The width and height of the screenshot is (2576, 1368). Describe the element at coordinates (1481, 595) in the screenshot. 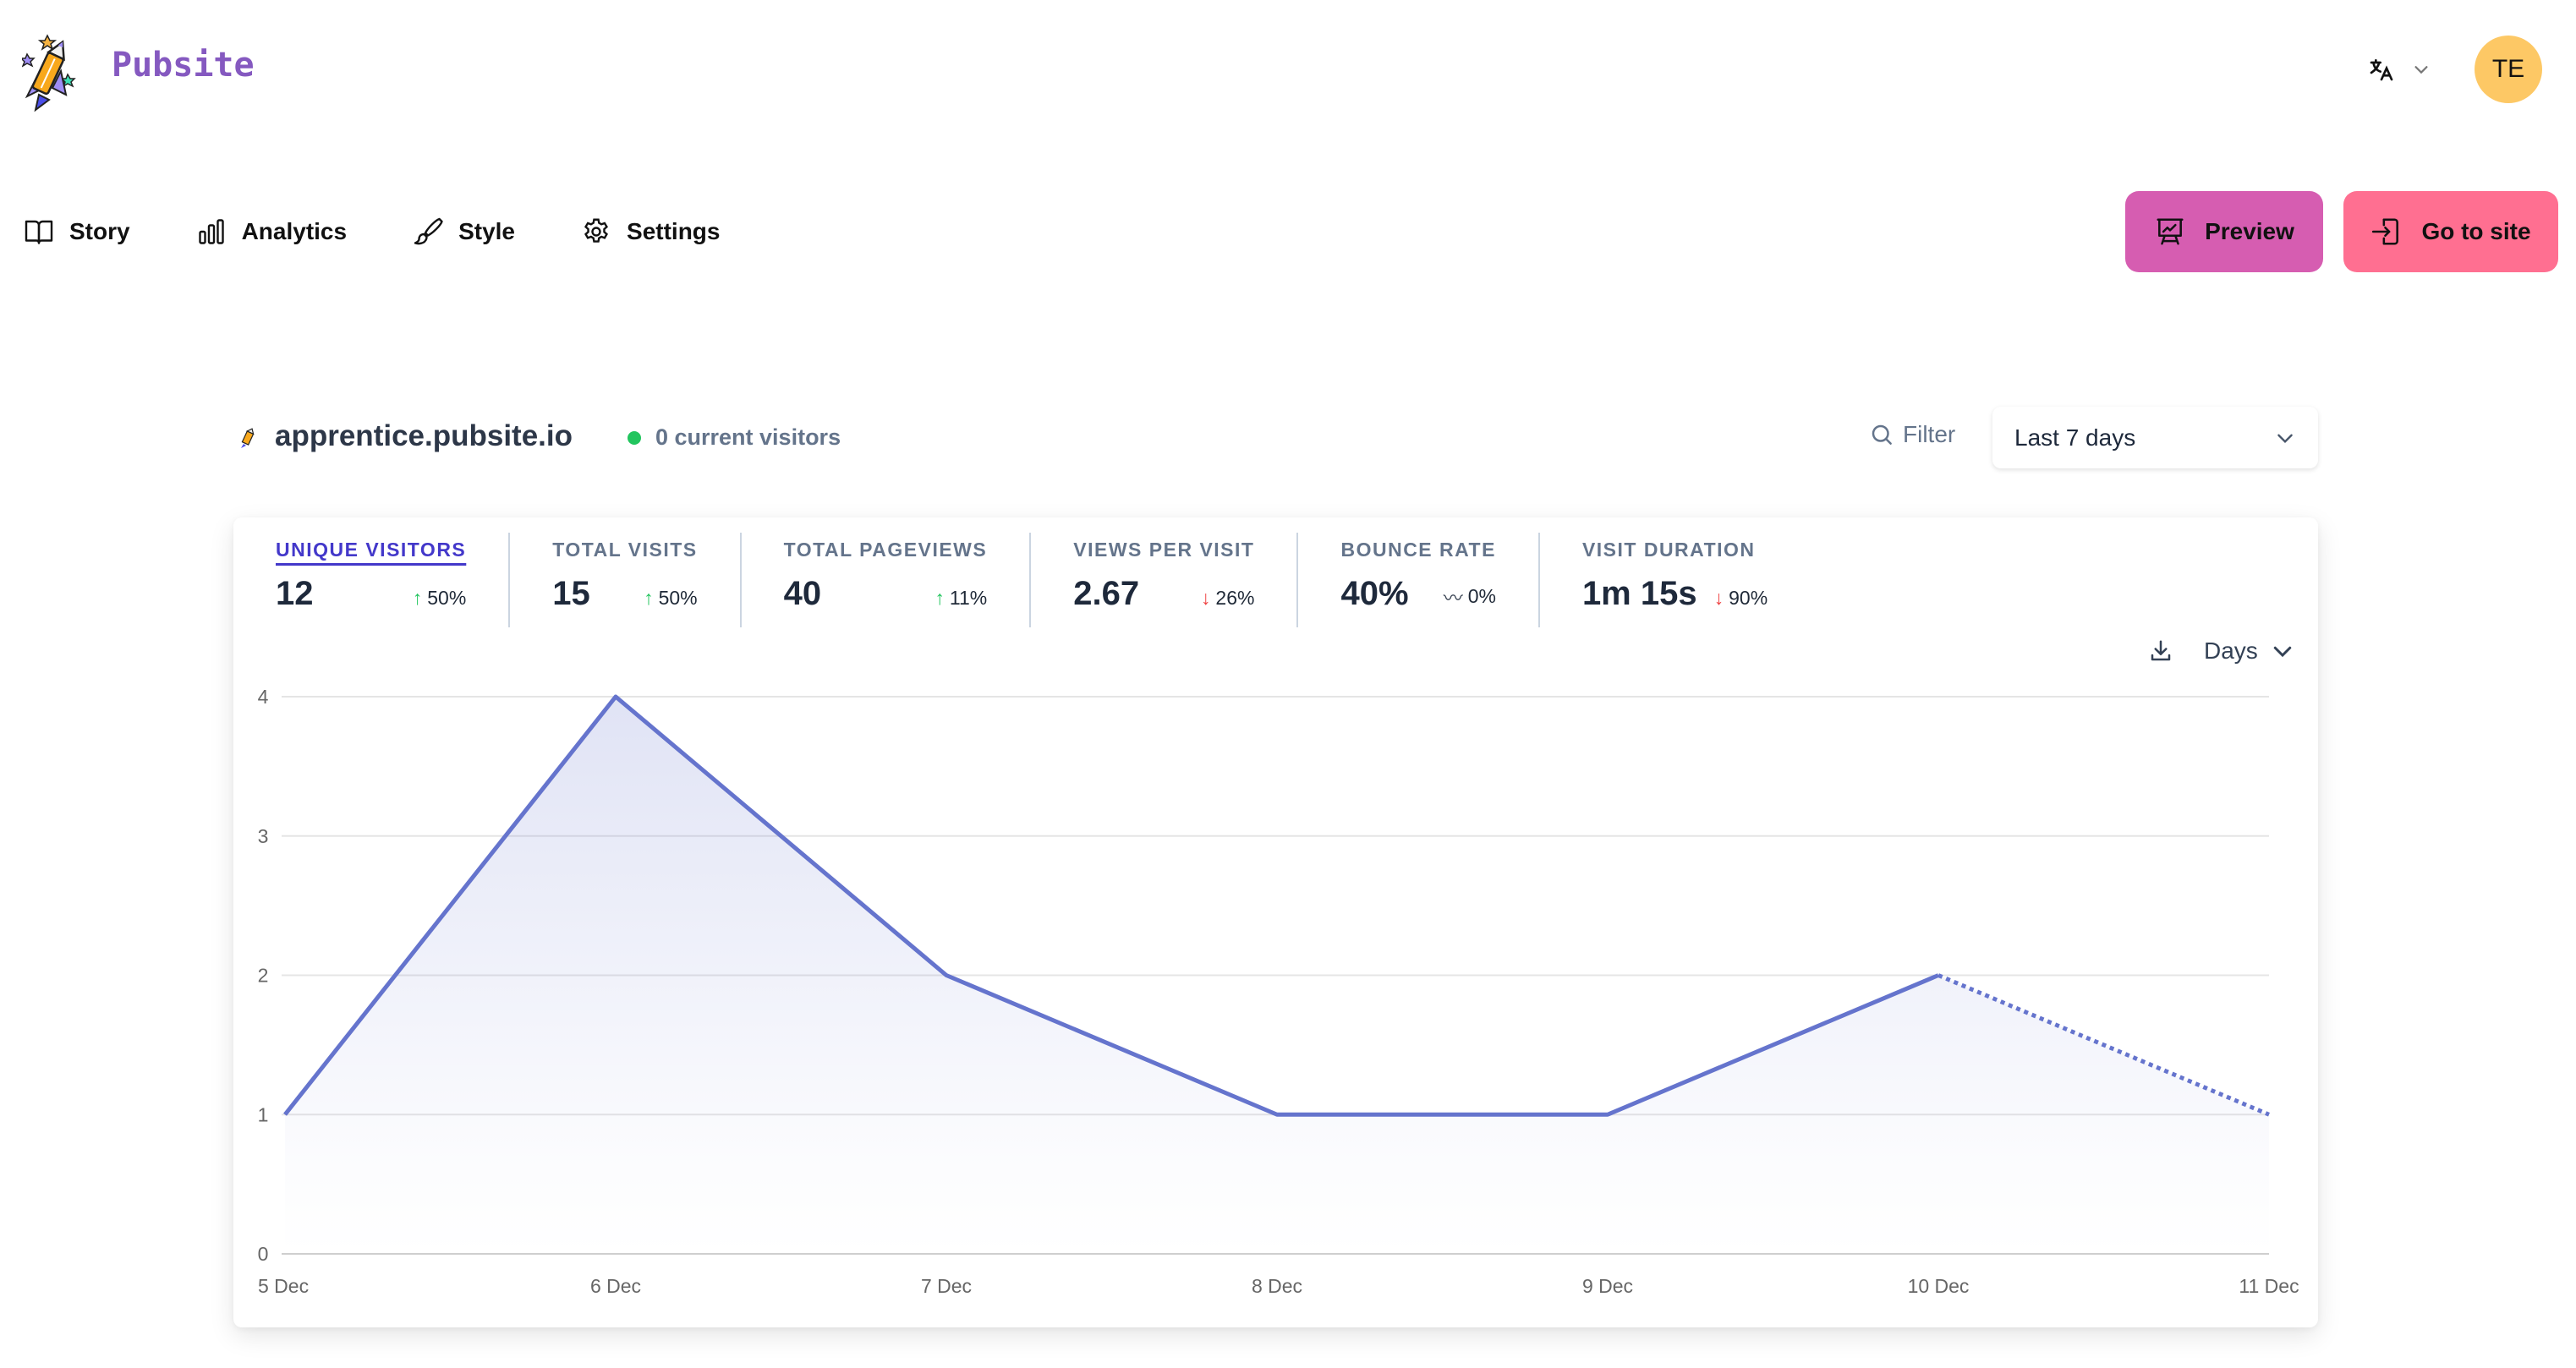

I see `change-percent: 0%` at that location.